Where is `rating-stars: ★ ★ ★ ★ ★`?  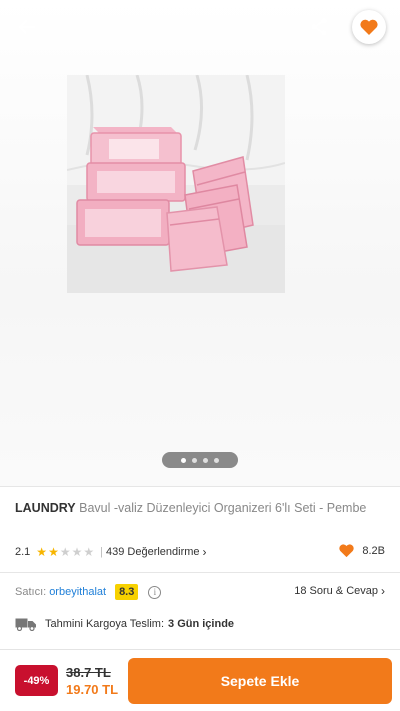 rating-stars: ★ ★ ★ ★ ★ is located at coordinates (65, 552).